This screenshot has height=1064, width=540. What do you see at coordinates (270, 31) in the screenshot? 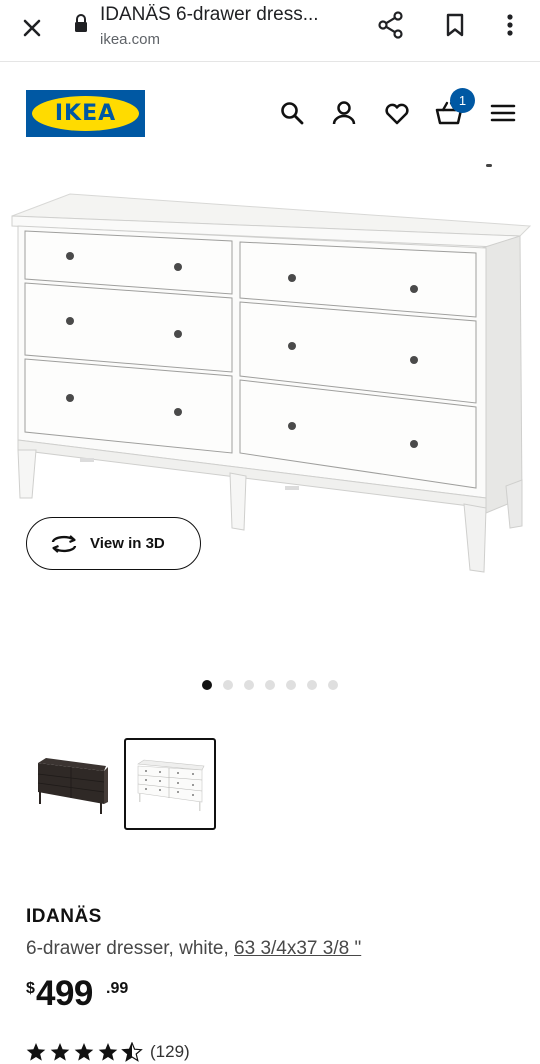
I see `browser-toolbar: IDANÄS 6-drawer dress... ikea.com` at bounding box center [270, 31].